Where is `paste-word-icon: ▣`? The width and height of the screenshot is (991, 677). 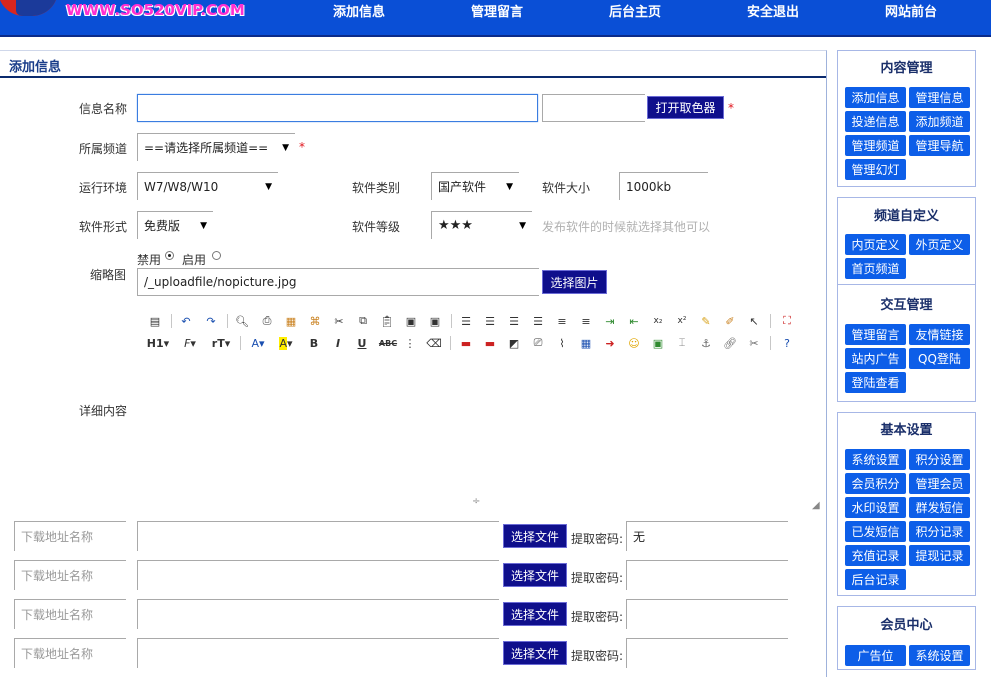
paste-word-icon: ▣ is located at coordinates (435, 321).